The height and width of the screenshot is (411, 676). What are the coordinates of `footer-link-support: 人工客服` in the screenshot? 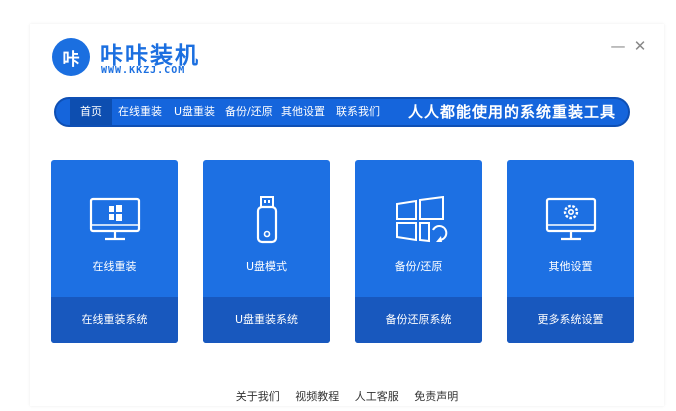 It's located at (377, 396).